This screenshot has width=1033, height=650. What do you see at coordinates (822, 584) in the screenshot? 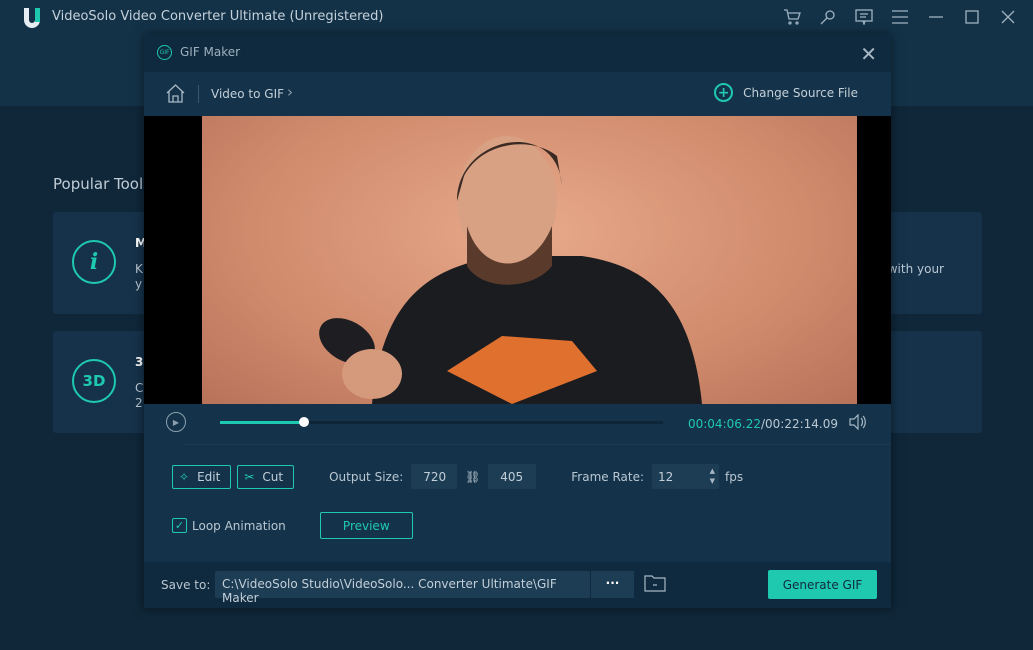
I see `generate-gif-button: Generate GIF` at bounding box center [822, 584].